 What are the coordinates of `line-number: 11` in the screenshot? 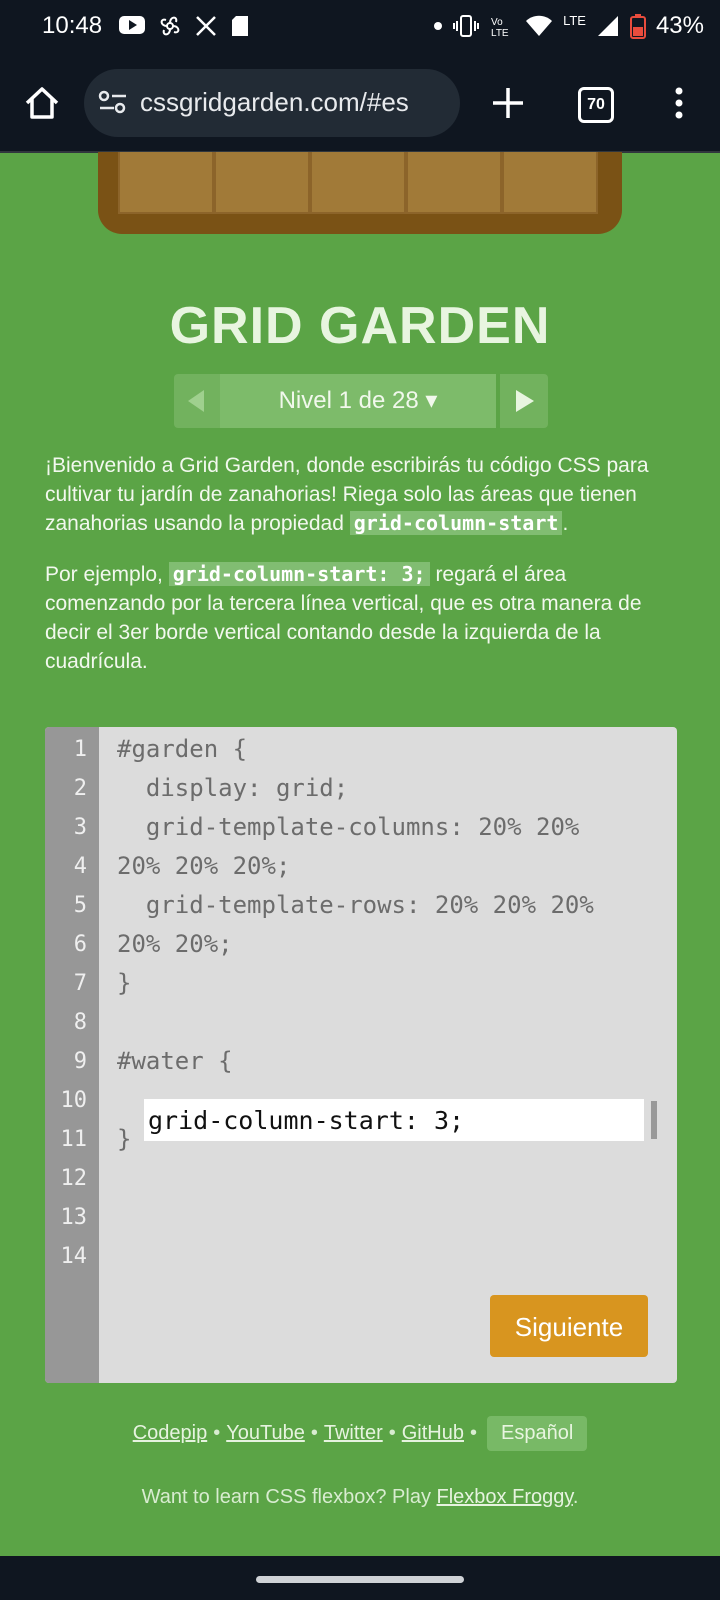 It's located at (74, 1139).